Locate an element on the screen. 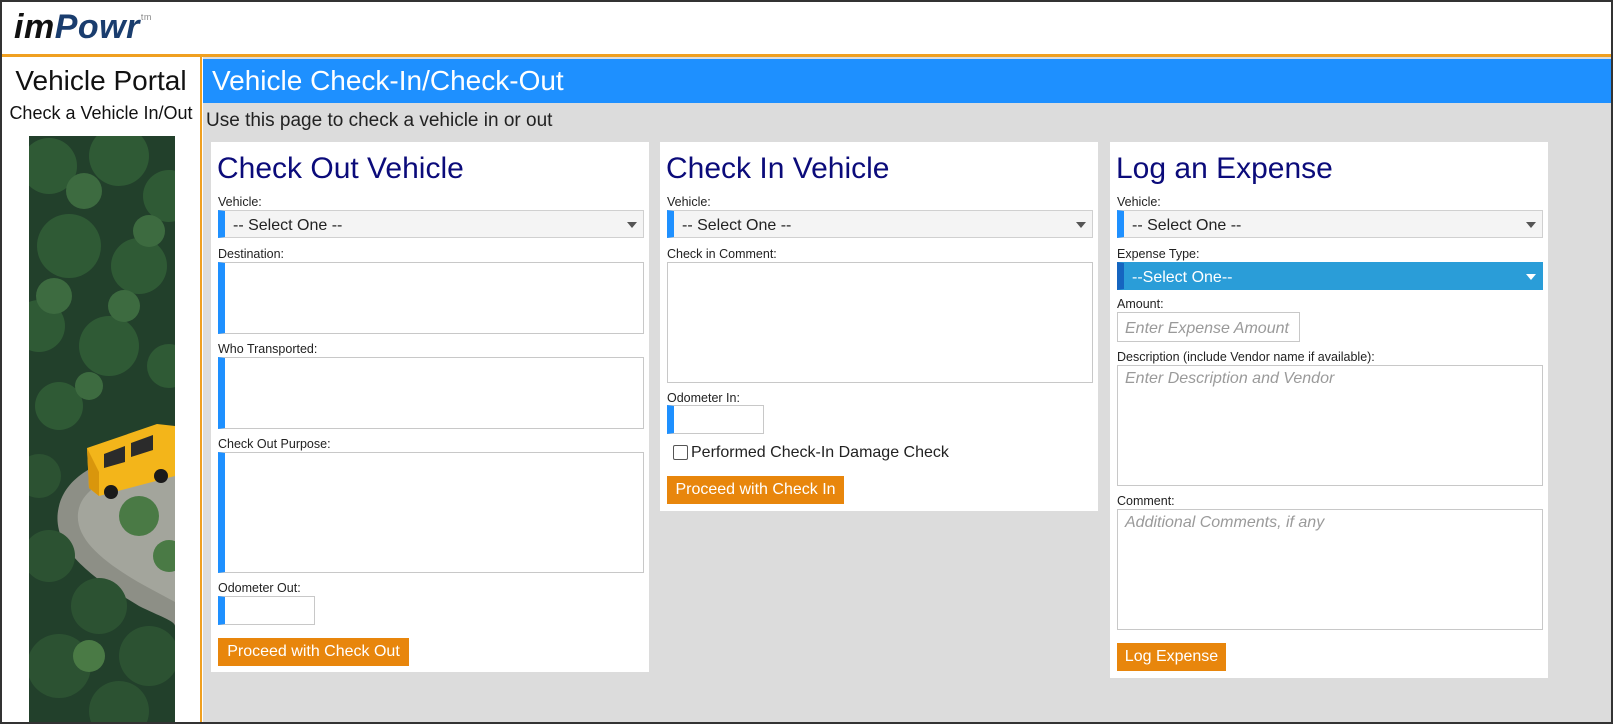 The image size is (1613, 724). sidebar-subtitle: Check a Vehicle In/Out is located at coordinates (101, 113).